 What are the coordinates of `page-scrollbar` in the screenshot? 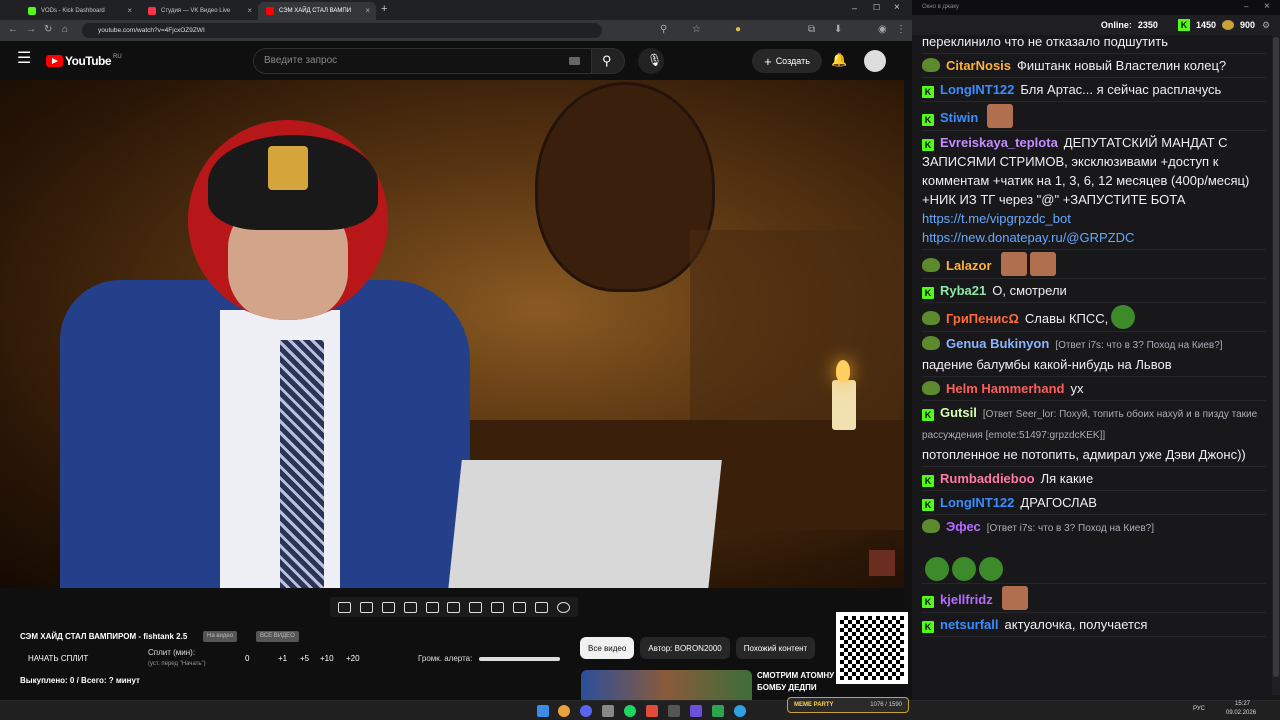 It's located at (908, 390).